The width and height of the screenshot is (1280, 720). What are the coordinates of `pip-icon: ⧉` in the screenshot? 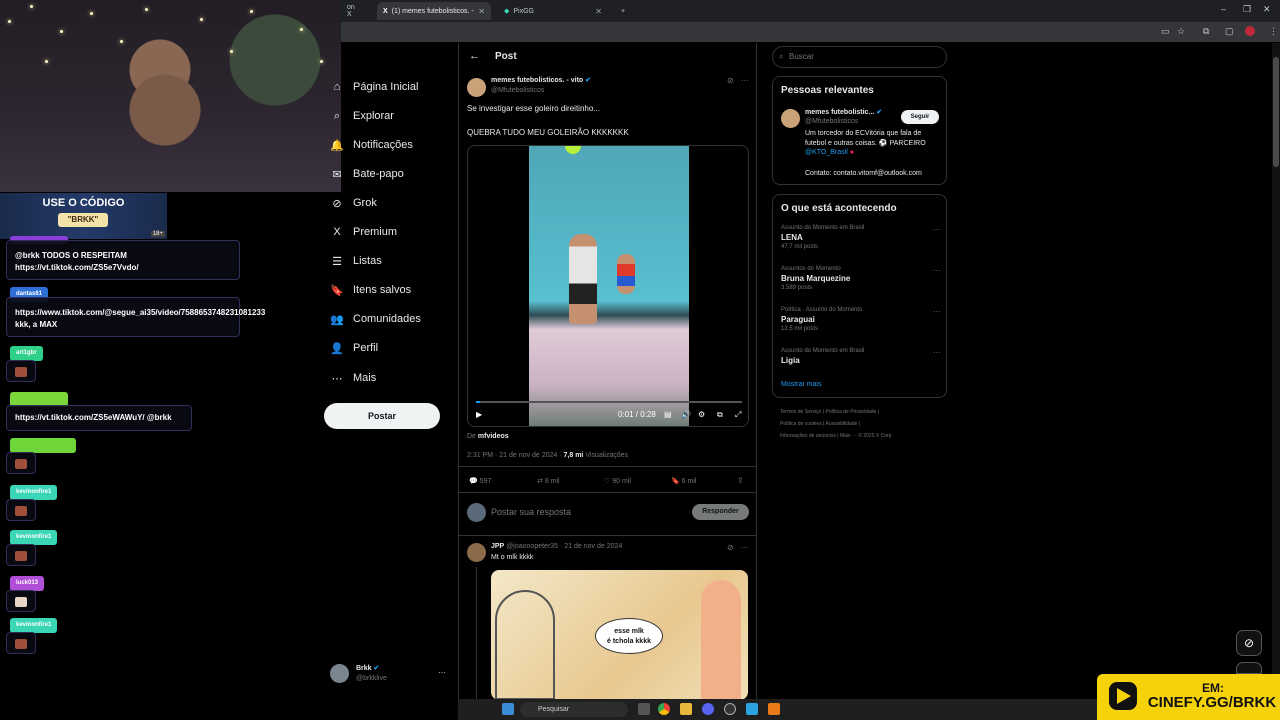 It's located at (720, 415).